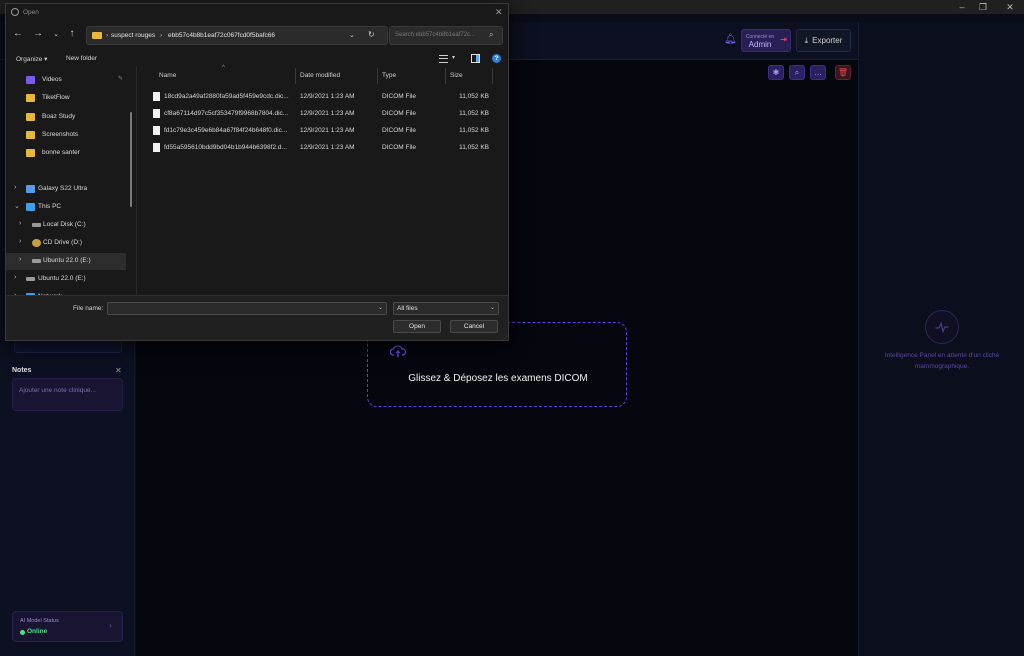 This screenshot has width=1024, height=656. What do you see at coordinates (118, 370) in the screenshot?
I see `notes-close-icon: ✕` at bounding box center [118, 370].